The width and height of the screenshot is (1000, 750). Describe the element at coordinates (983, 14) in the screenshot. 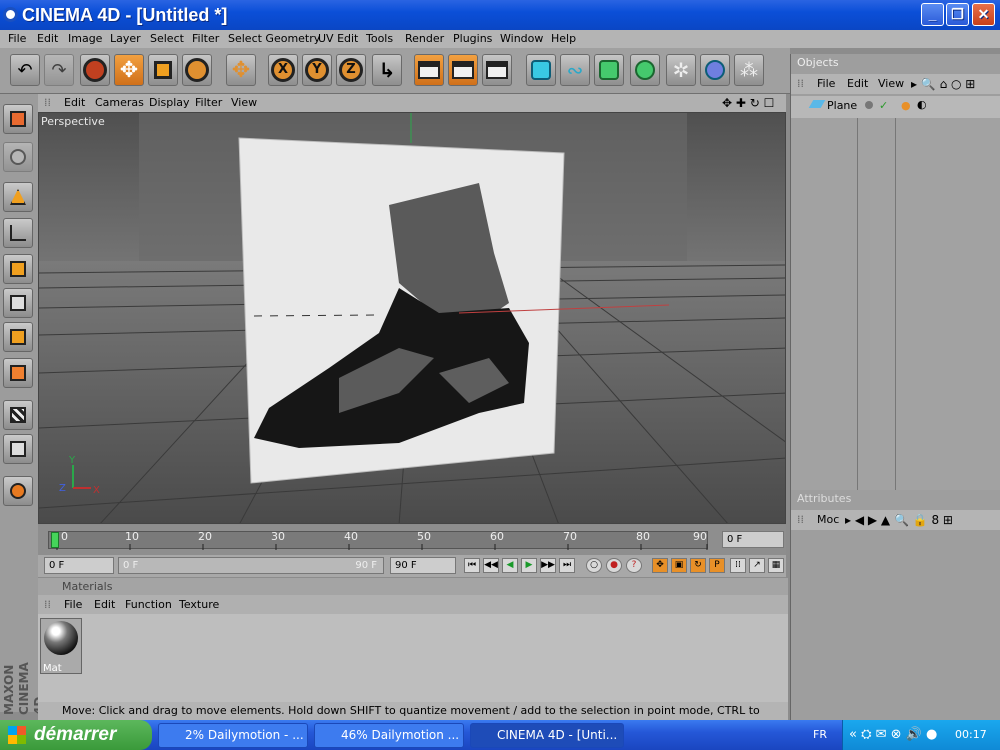

I see `close-button: ✕` at that location.